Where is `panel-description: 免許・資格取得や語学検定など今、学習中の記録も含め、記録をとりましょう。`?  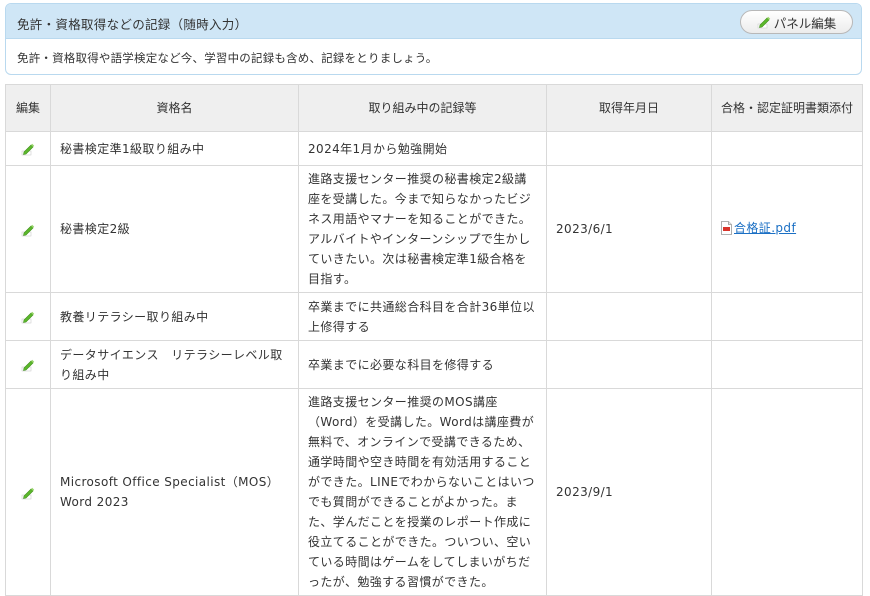 panel-description: 免許・資格取得や語学検定など今、学習中の記録も含め、記録をとりましょう。 is located at coordinates (227, 58).